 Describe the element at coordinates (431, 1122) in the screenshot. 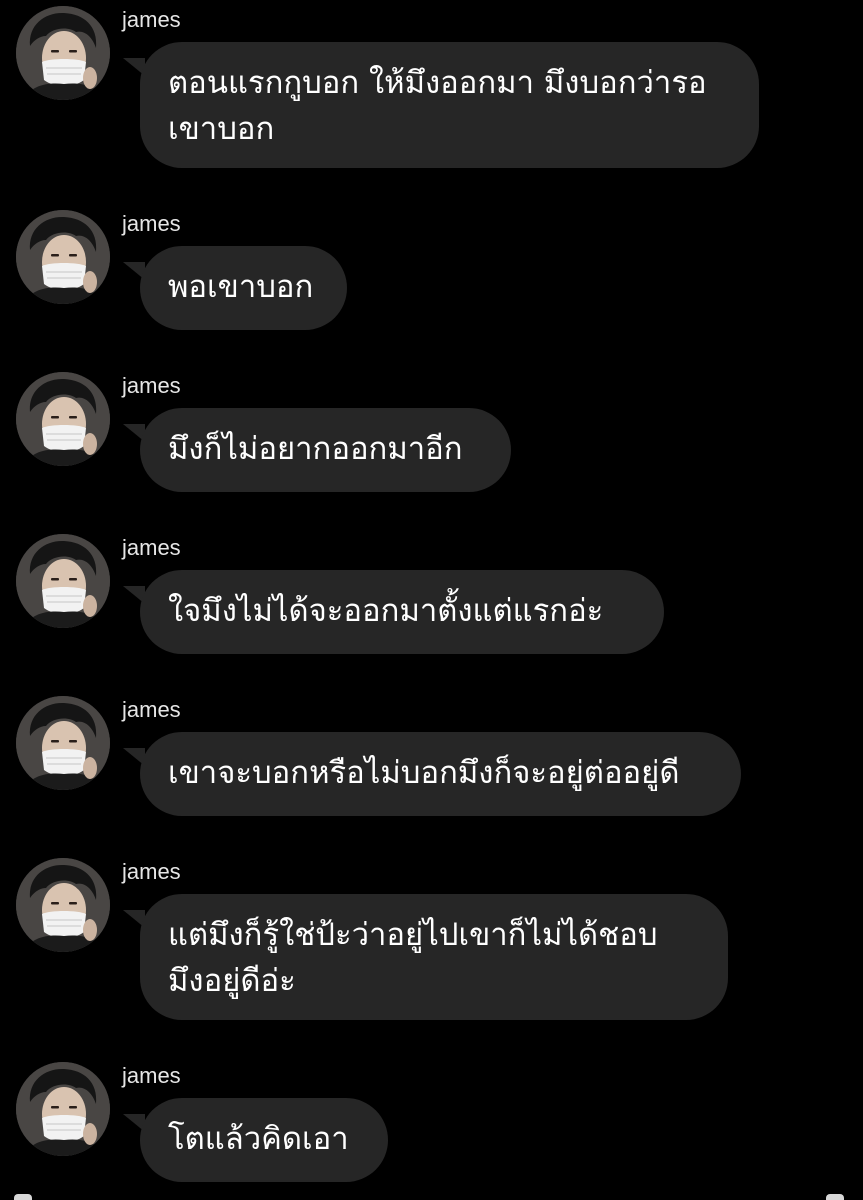

I see `message-row: james โตแล้วคิดเอา` at that location.